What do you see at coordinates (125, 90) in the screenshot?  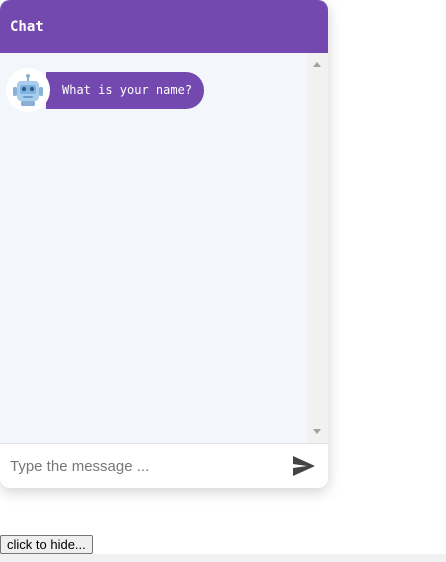 I see `message-bubble: What is your name?` at bounding box center [125, 90].